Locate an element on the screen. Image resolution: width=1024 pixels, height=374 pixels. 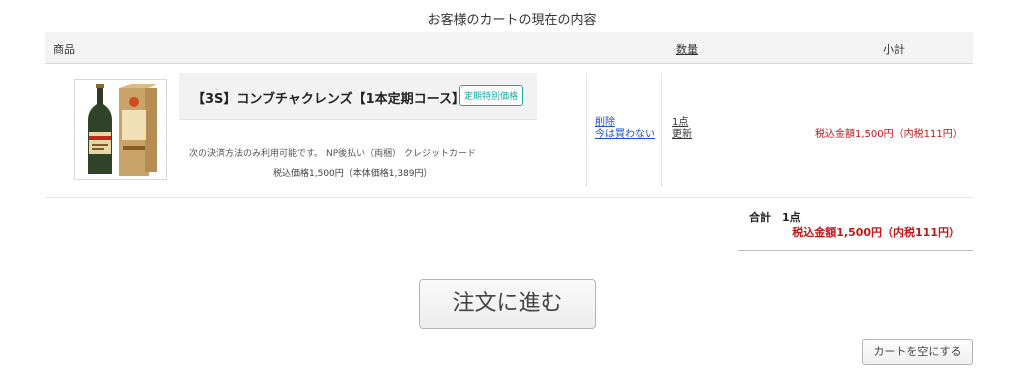
empty-cart-button: カートを空にする is located at coordinates (917, 352).